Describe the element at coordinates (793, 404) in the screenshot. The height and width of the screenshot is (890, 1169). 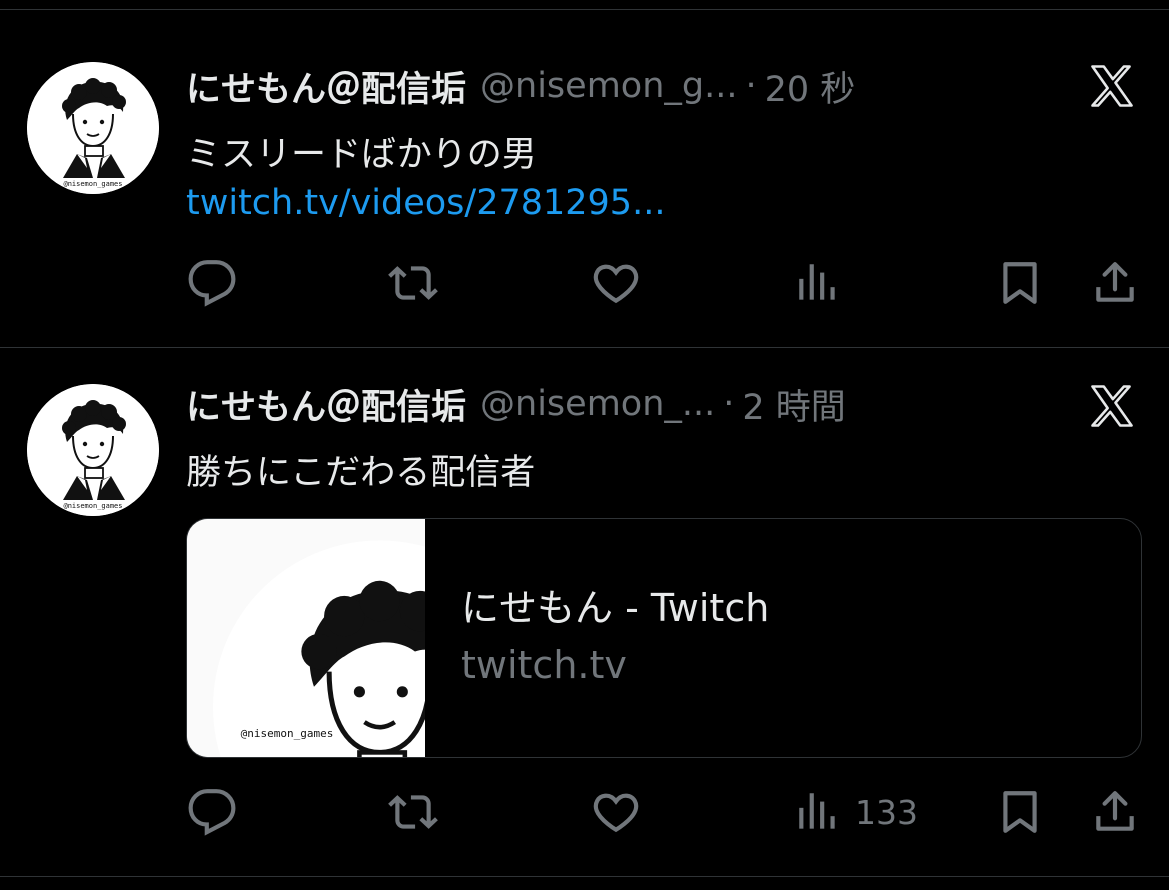
I see `timestamp: 2 時間` at that location.